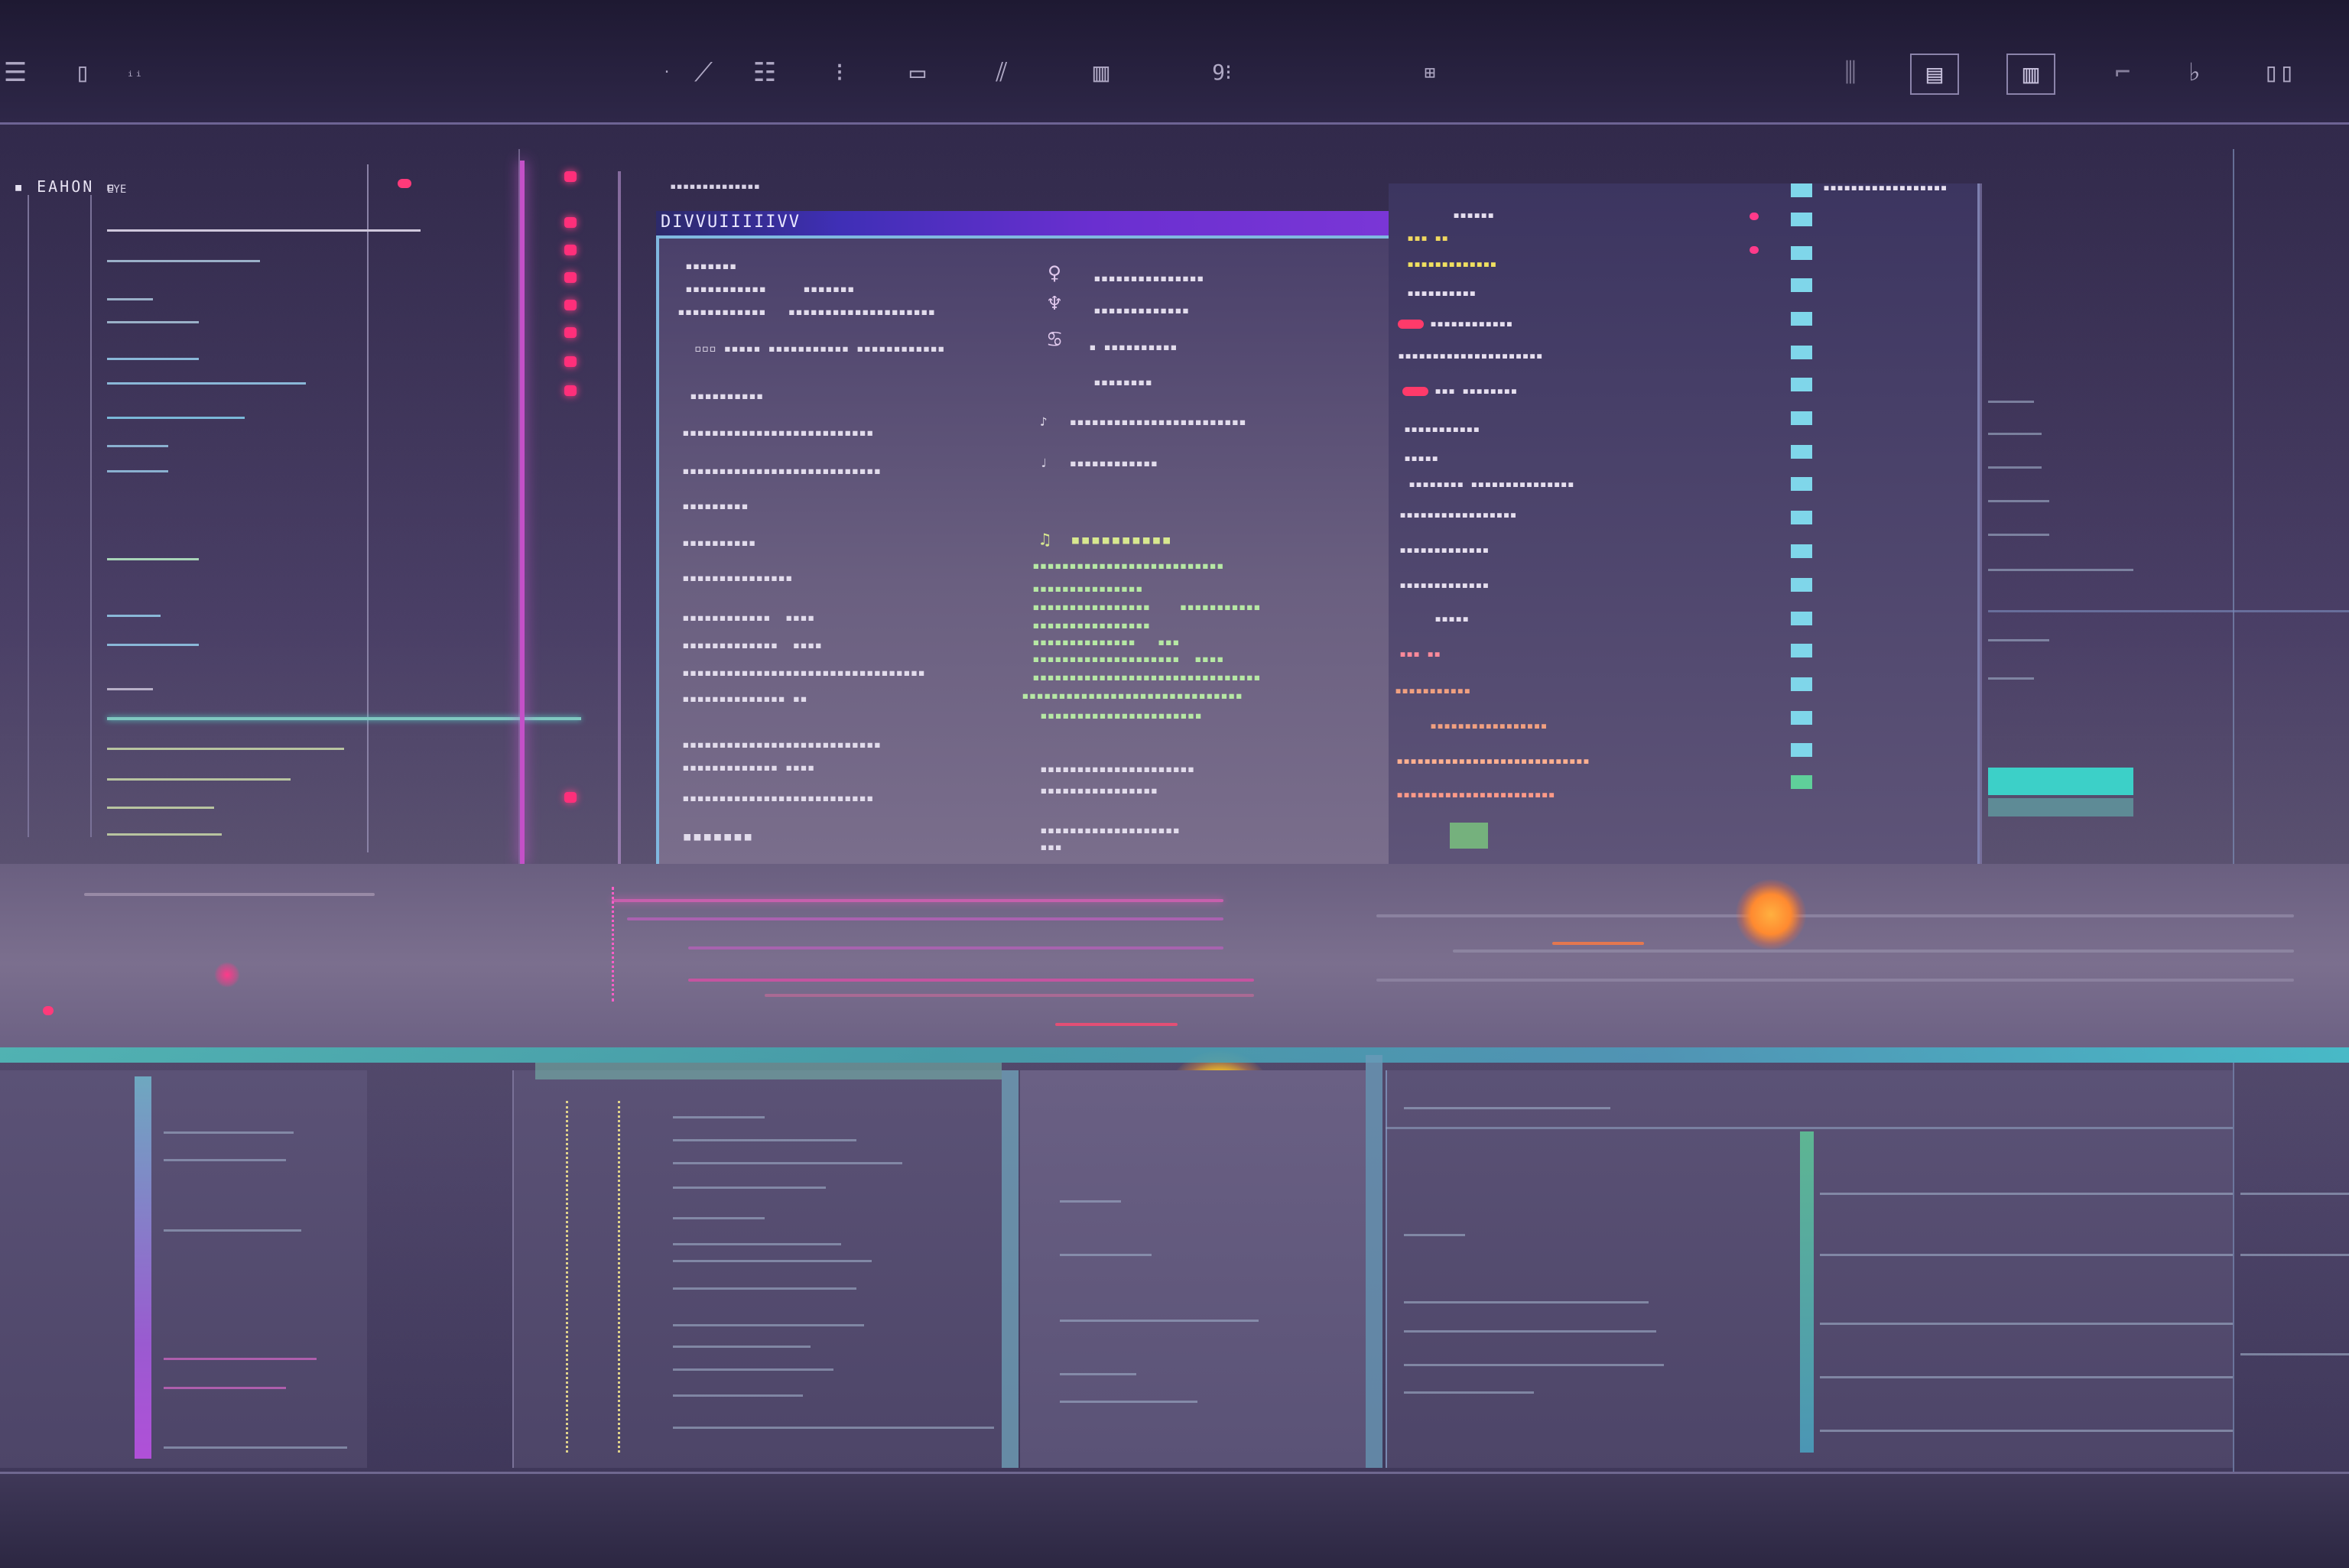 This screenshot has height=1568, width=2349. I want to click on record-indicator, so click(227, 975).